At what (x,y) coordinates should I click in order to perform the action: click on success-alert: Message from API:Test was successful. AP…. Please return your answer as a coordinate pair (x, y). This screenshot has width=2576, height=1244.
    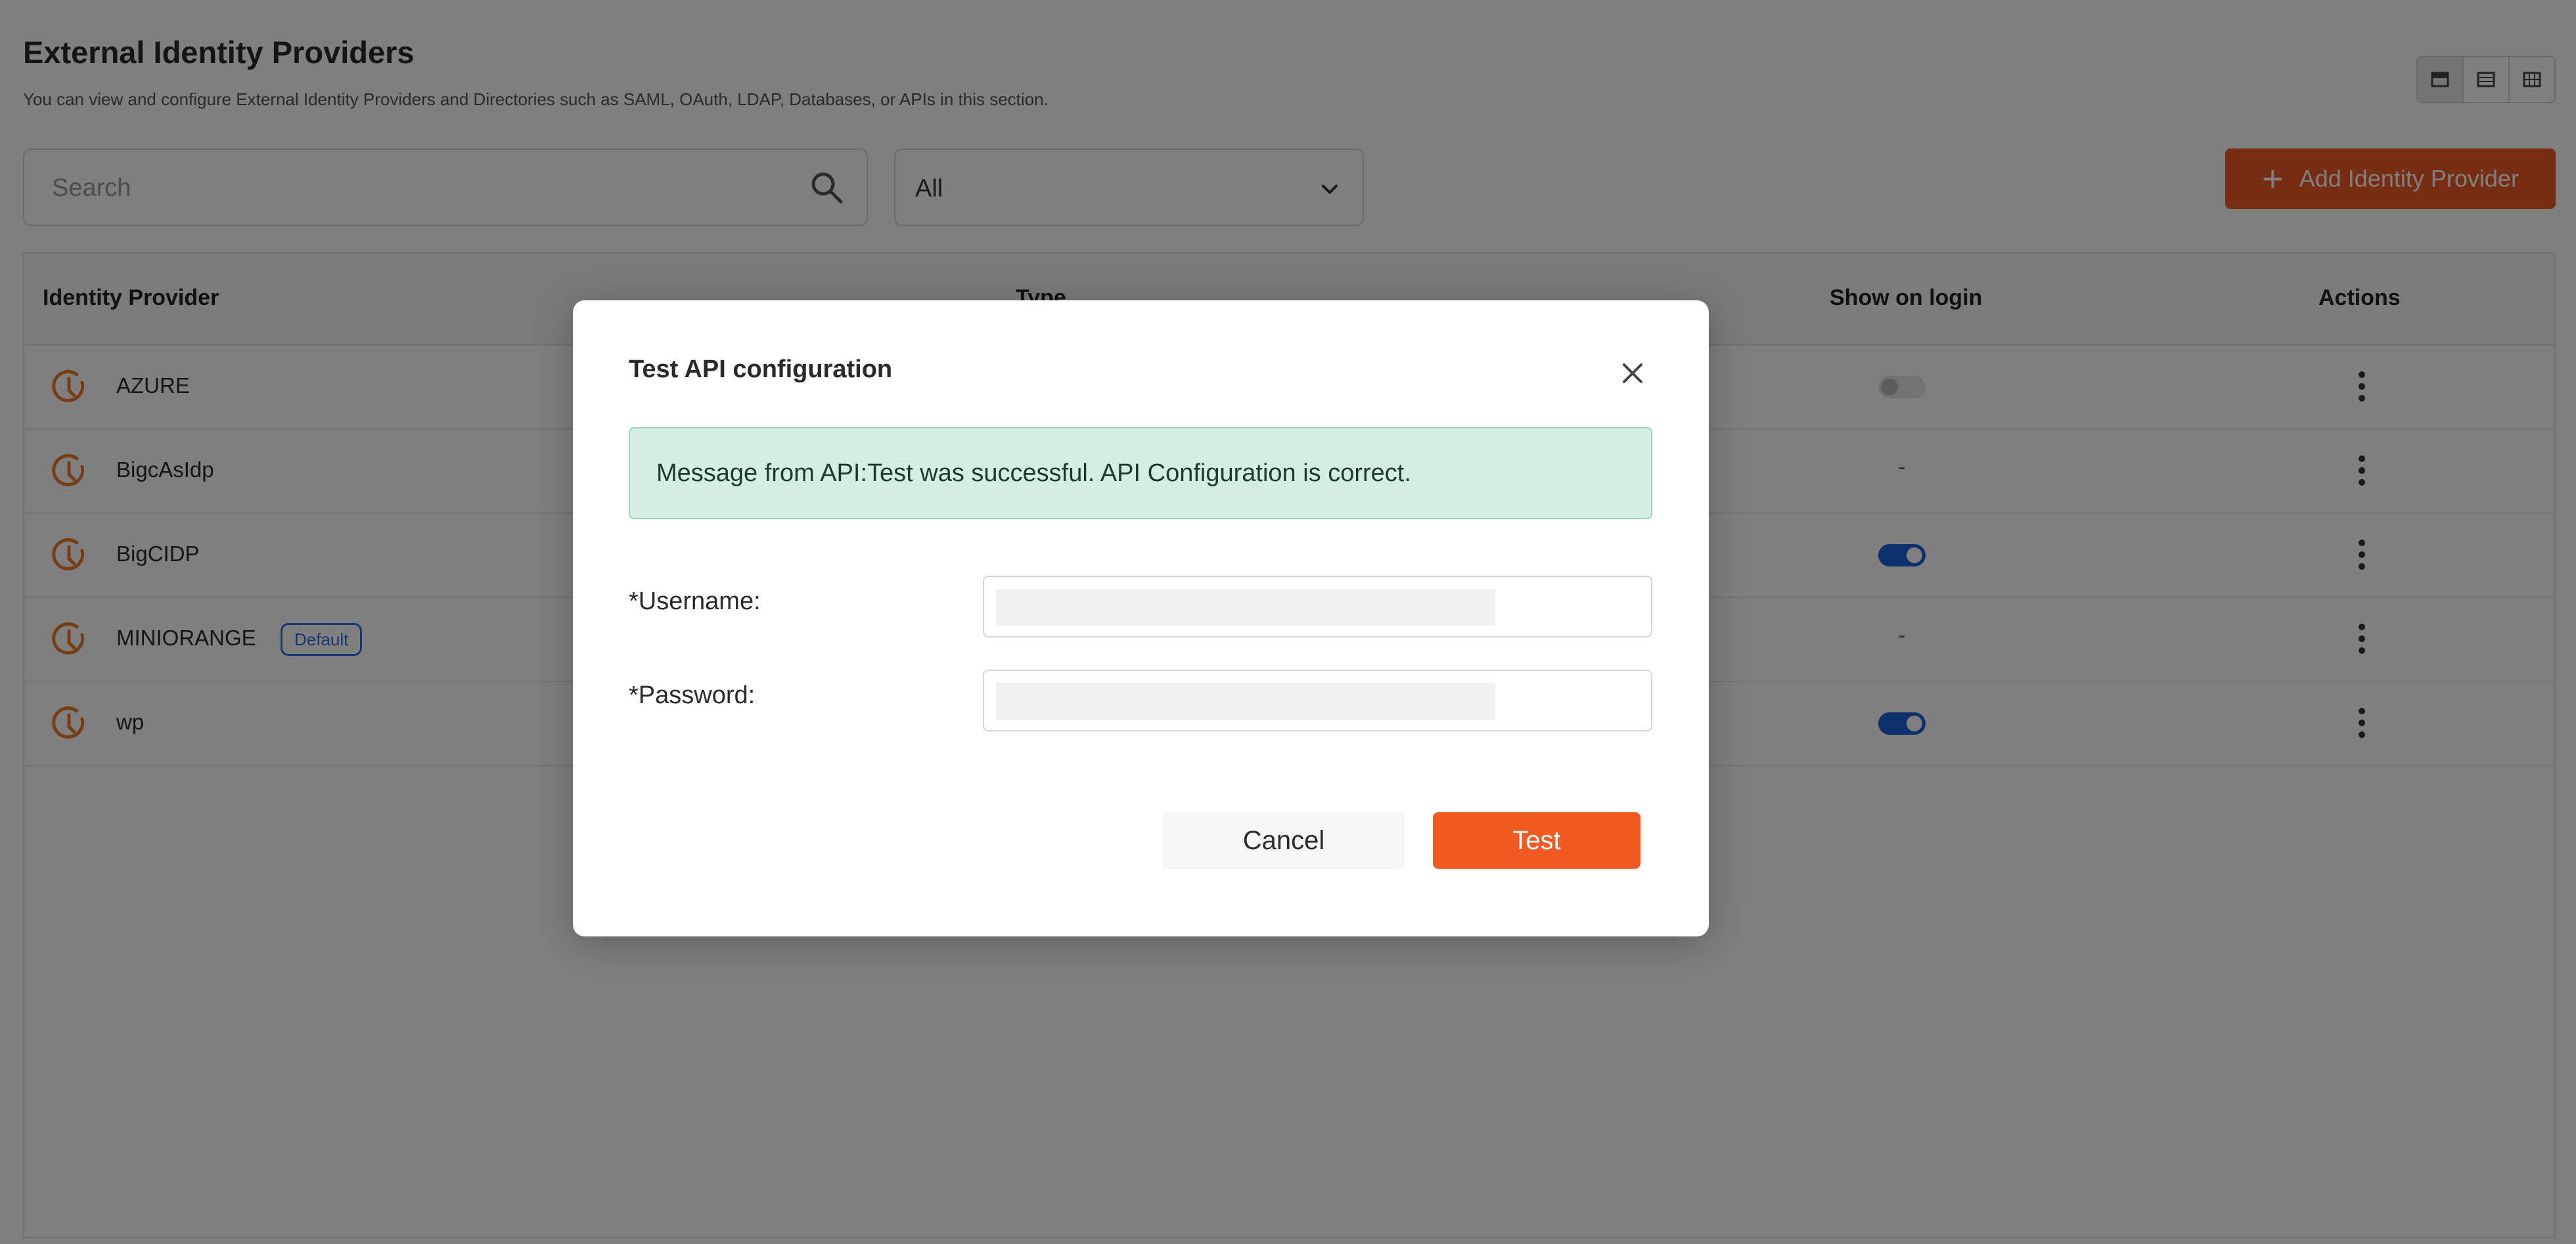
    Looking at the image, I should click on (1140, 473).